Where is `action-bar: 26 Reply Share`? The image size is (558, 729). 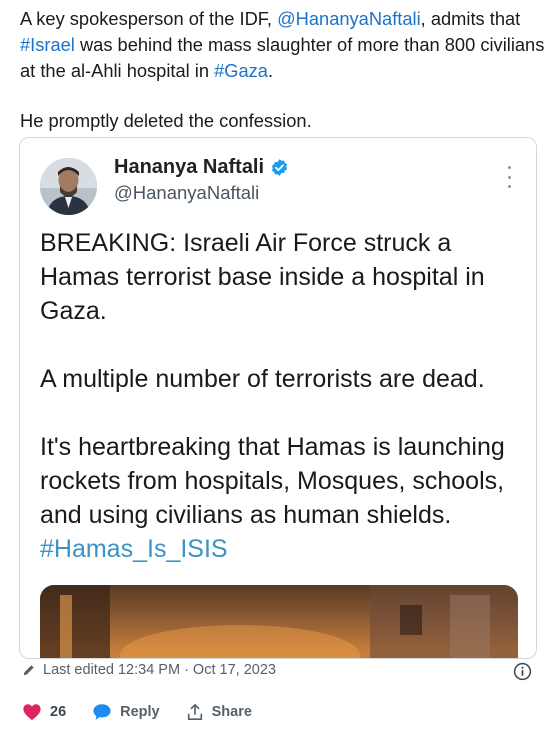 action-bar: 26 Reply Share is located at coordinates (150, 712).